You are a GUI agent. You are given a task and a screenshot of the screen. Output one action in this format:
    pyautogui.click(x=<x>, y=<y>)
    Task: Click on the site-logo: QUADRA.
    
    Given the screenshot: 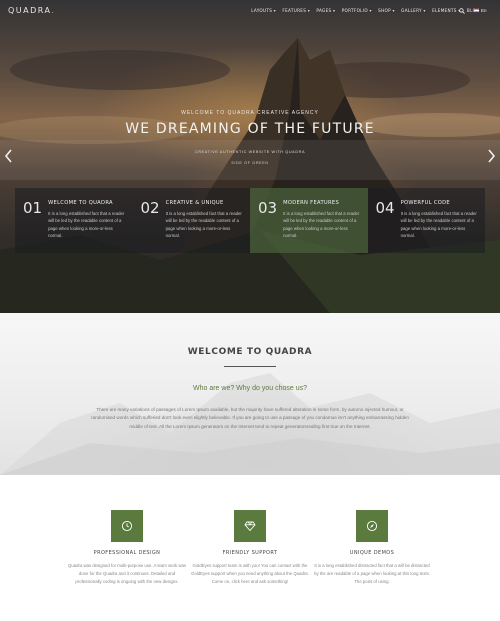 What is the action you would take?
    pyautogui.click(x=31, y=10)
    